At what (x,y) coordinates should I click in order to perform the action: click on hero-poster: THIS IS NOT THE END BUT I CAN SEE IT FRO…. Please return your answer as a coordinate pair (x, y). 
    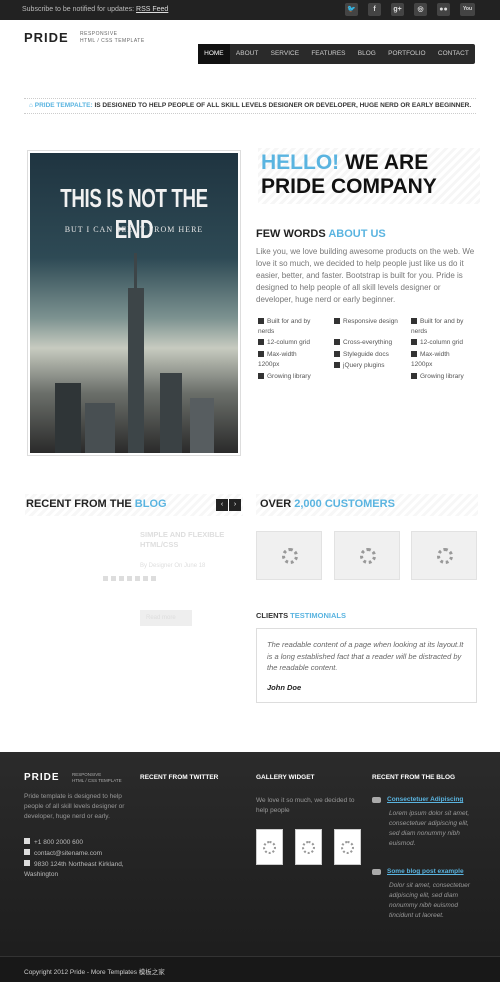
    Looking at the image, I should click on (134, 303).